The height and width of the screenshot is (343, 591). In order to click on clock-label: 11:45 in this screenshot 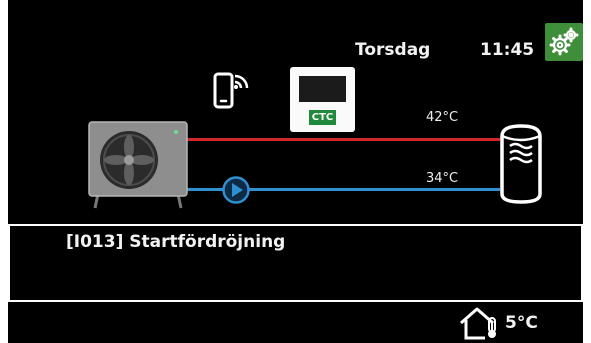, I will do `click(507, 50)`.